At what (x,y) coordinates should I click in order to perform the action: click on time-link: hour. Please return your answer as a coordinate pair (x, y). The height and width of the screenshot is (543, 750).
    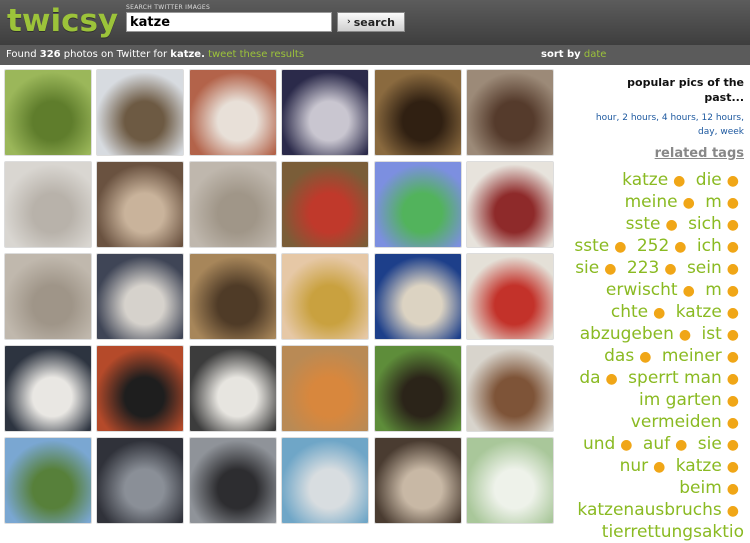
    Looking at the image, I should click on (606, 118).